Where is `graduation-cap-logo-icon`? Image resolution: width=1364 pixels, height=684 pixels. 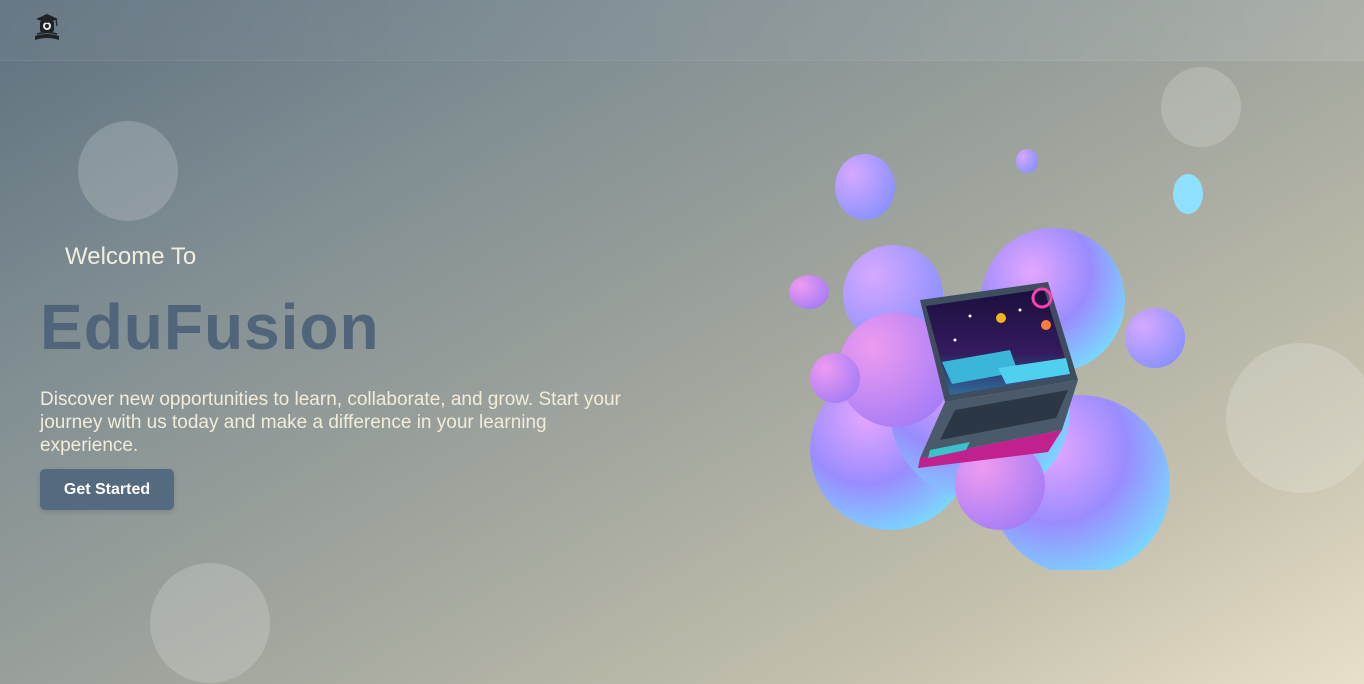
graduation-cap-logo-icon is located at coordinates (47, 29).